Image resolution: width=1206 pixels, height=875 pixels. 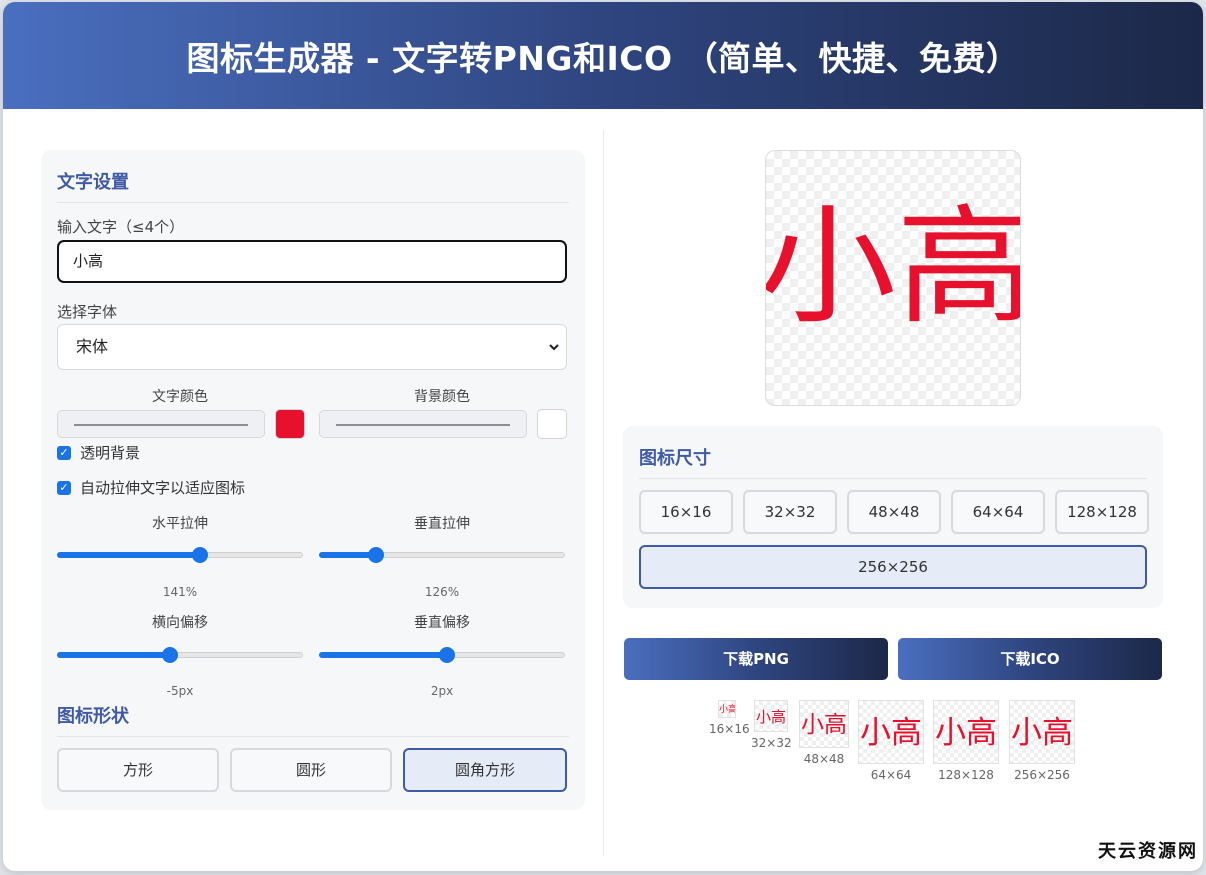 What do you see at coordinates (64, 452) in the screenshot?
I see `transparent-bg-checkbox: ✓` at bounding box center [64, 452].